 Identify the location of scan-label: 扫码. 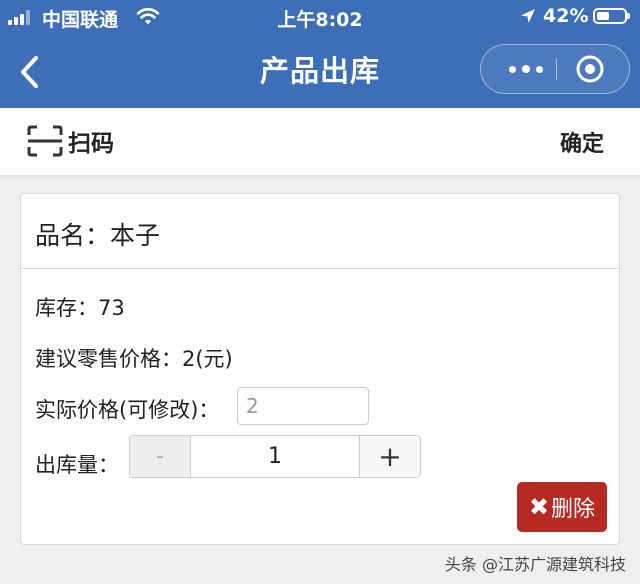
(91, 144).